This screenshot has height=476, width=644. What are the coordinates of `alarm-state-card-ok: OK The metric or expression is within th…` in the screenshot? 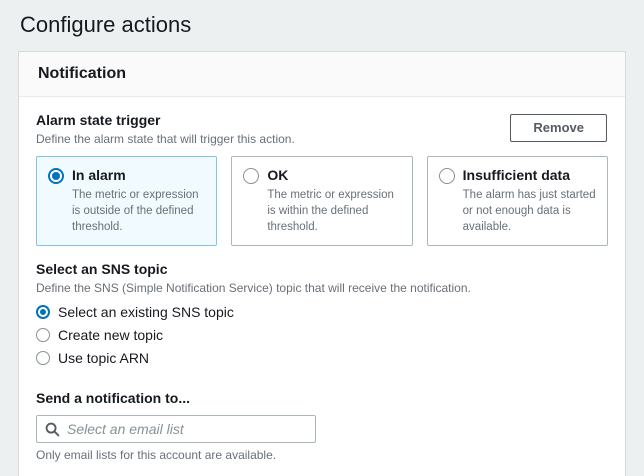 It's located at (322, 201).